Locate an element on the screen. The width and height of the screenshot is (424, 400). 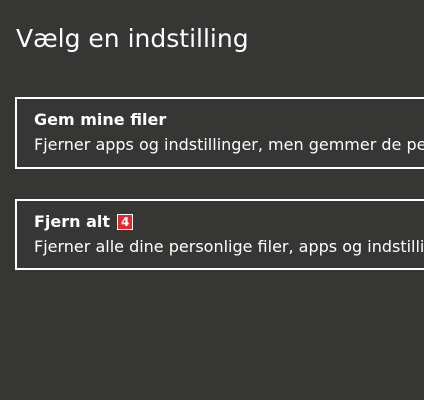
option-title: Gem mine filer is located at coordinates (229, 120).